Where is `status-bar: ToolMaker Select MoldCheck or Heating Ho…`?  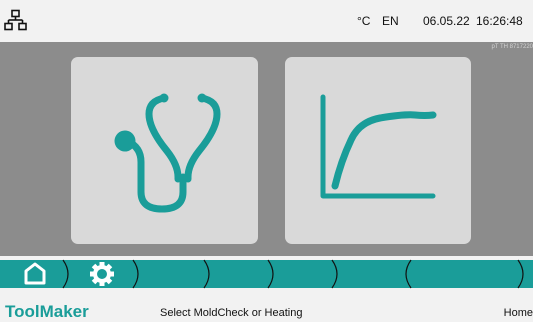
status-bar: ToolMaker Select MoldCheck or Heating Ho… is located at coordinates (266, 307).